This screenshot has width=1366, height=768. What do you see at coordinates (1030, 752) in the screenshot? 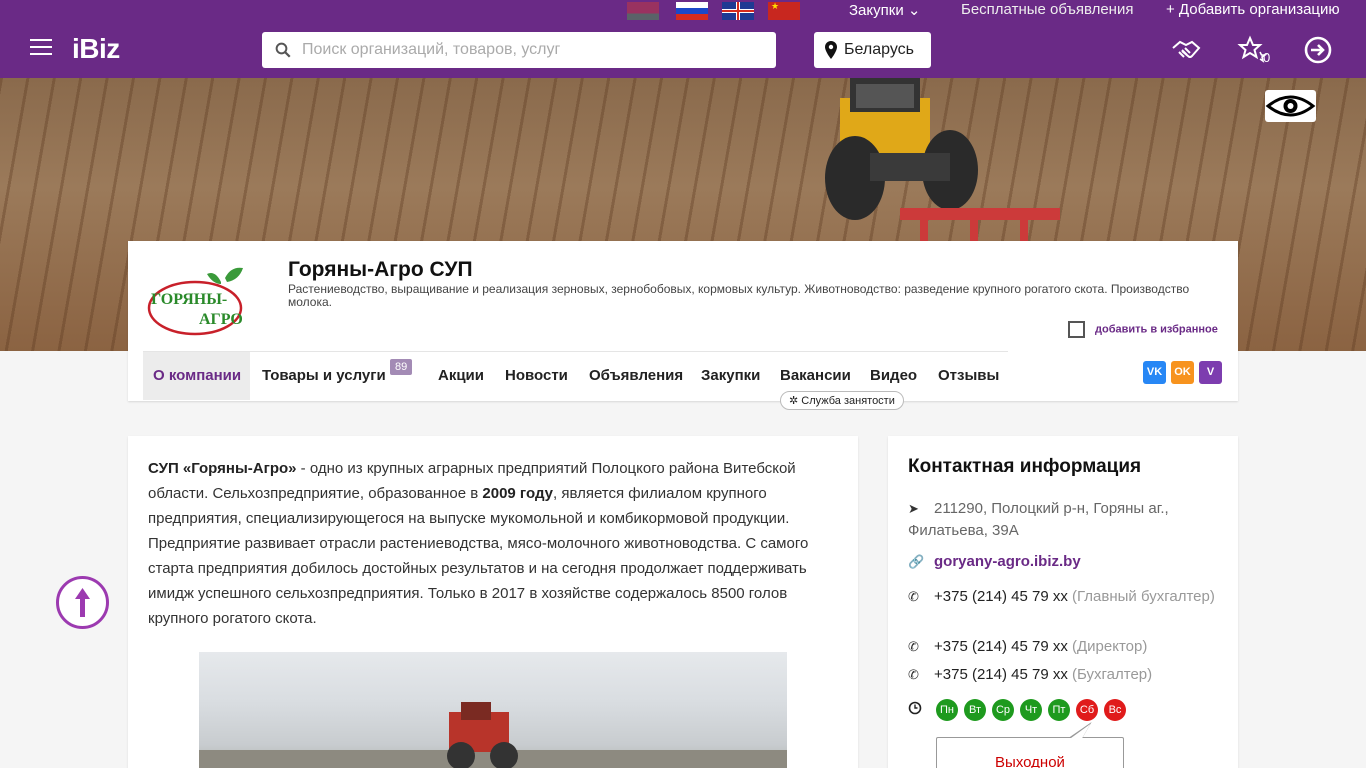
I see `day-off-tooltip: Выходной` at bounding box center [1030, 752].